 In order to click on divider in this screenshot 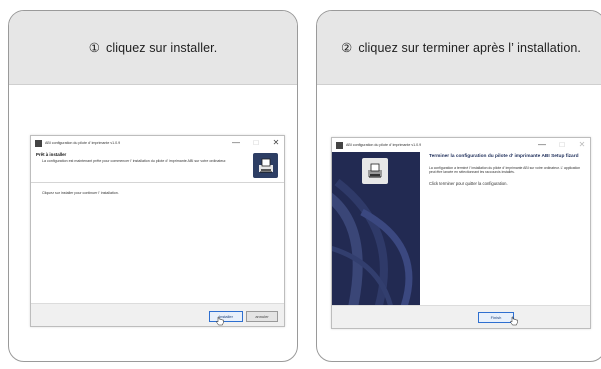, I will do `click(157, 182)`.